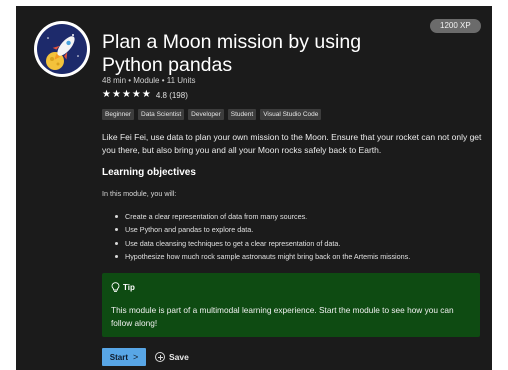 This screenshot has height=370, width=508. I want to click on rating: ★ ★ ★ ★ ★ 4.8 (198), so click(145, 95).